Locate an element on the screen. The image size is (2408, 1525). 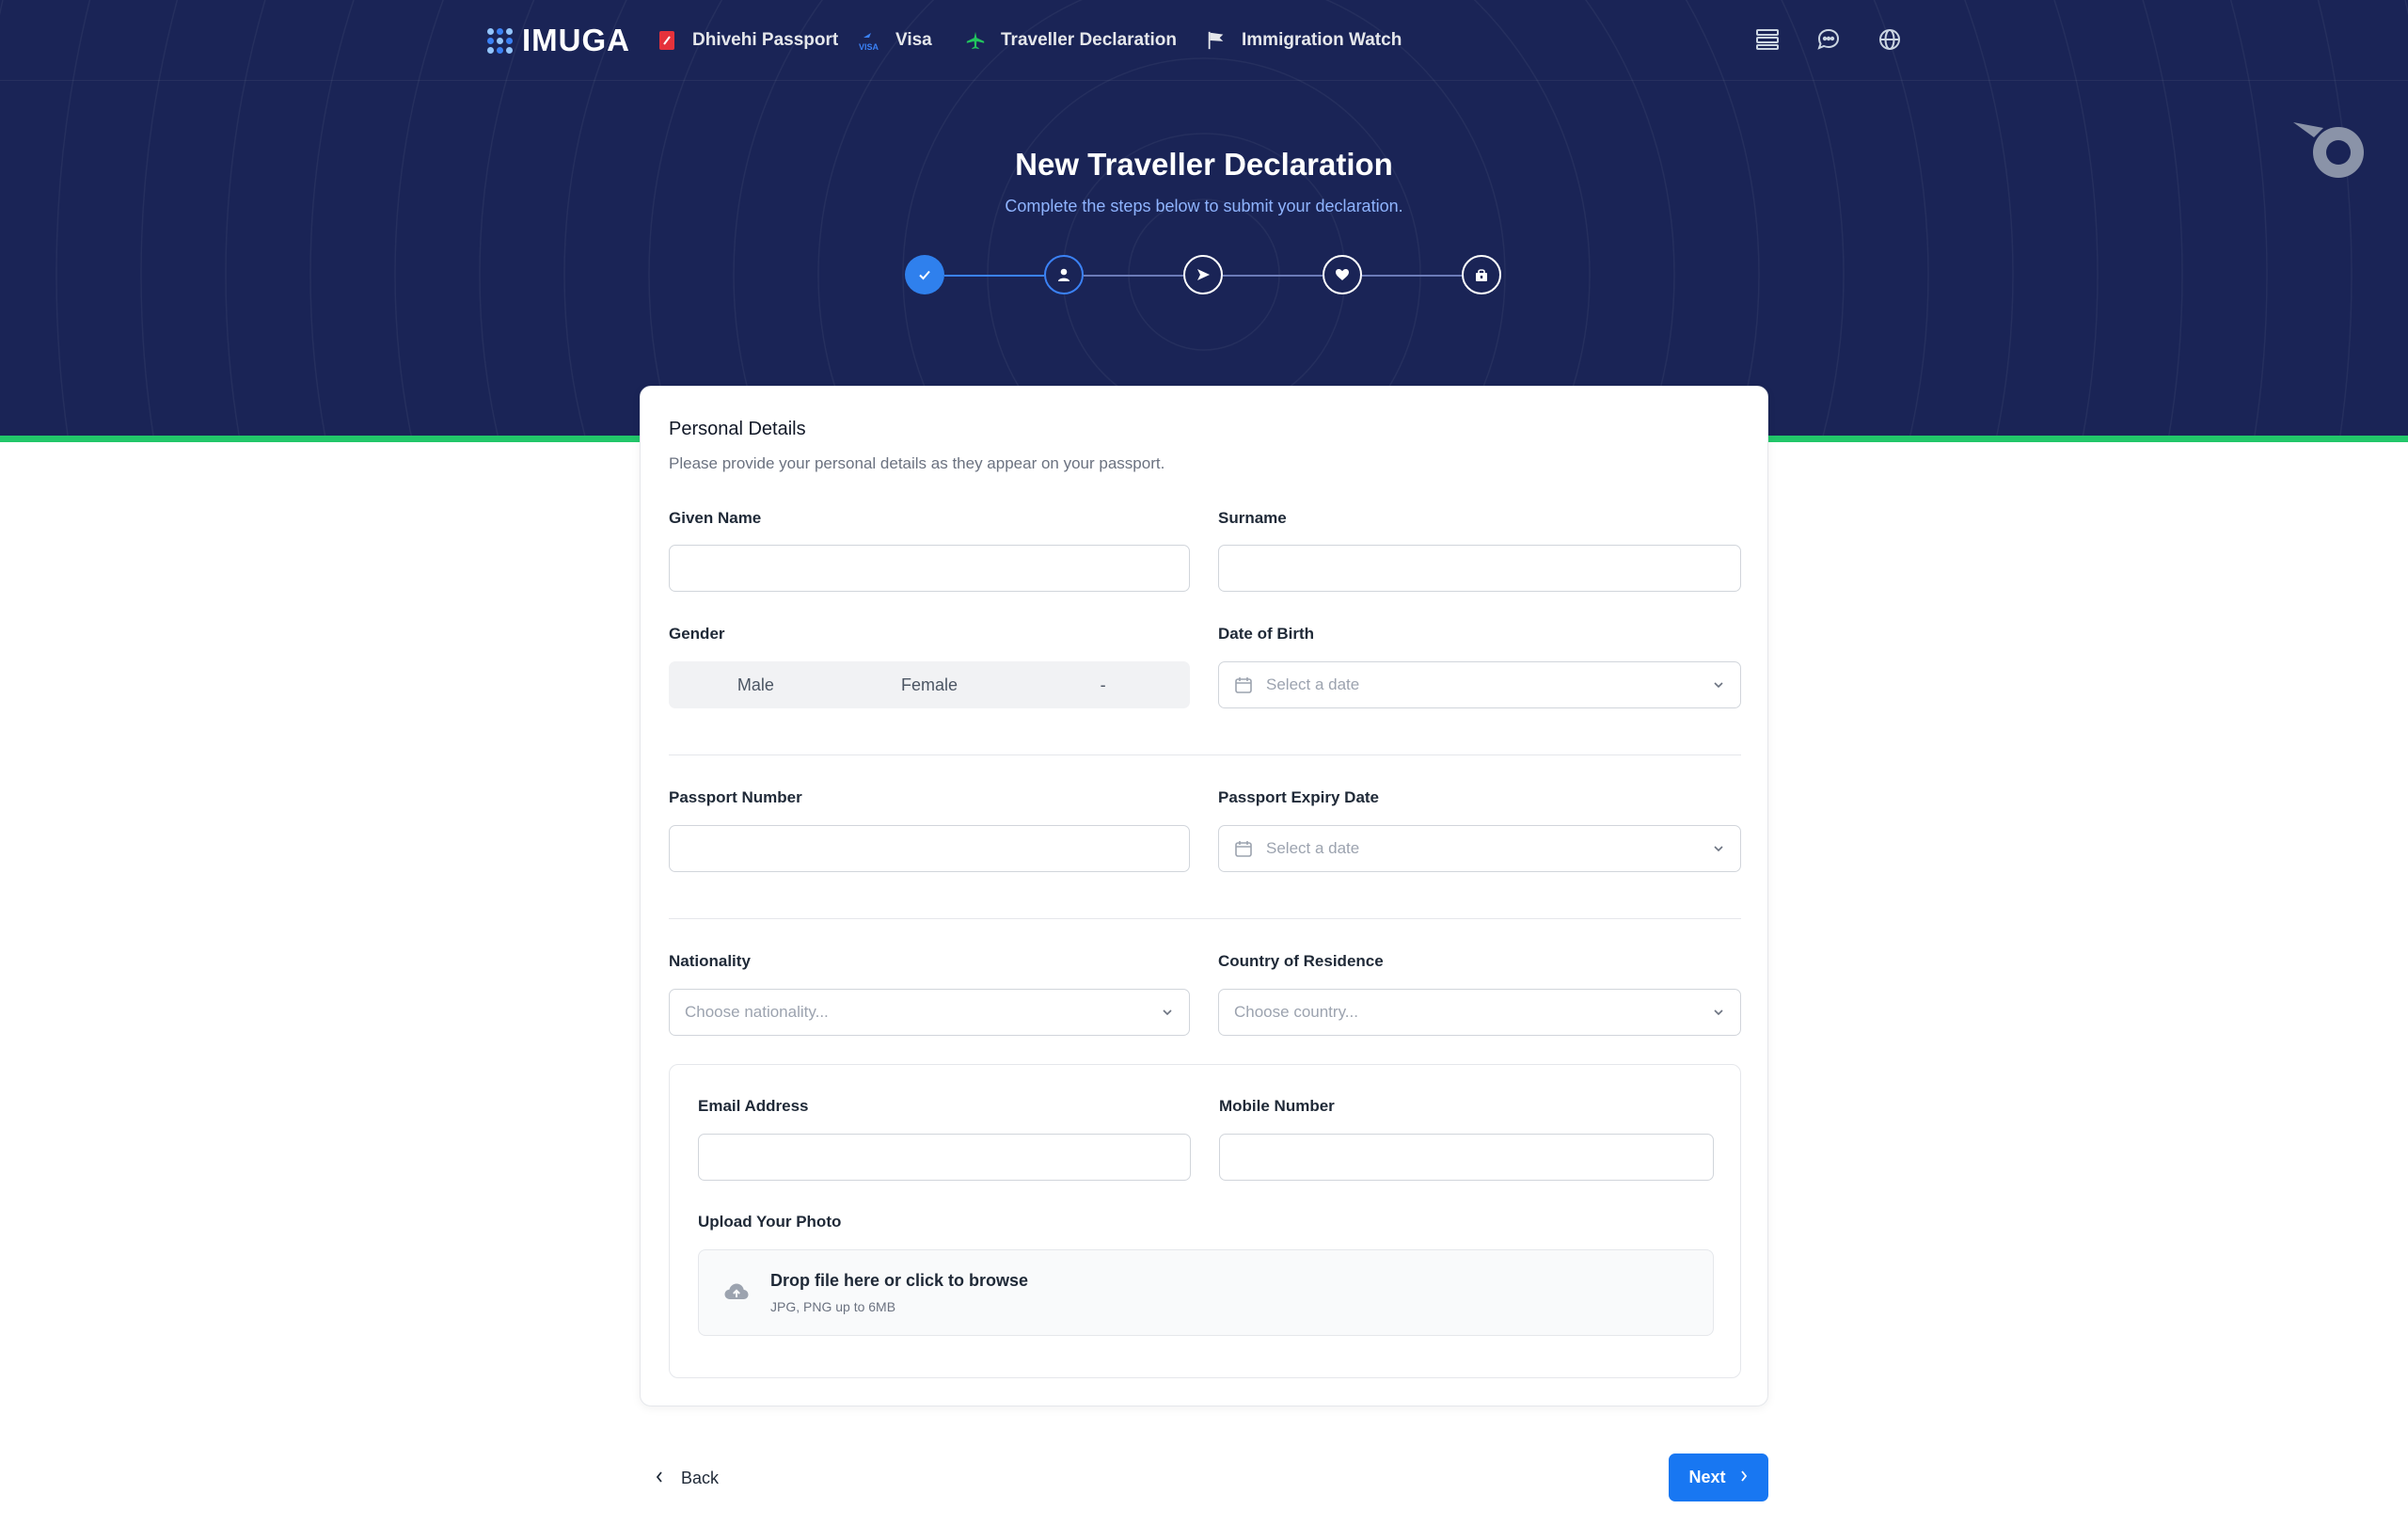
surname-input is located at coordinates (1479, 568).